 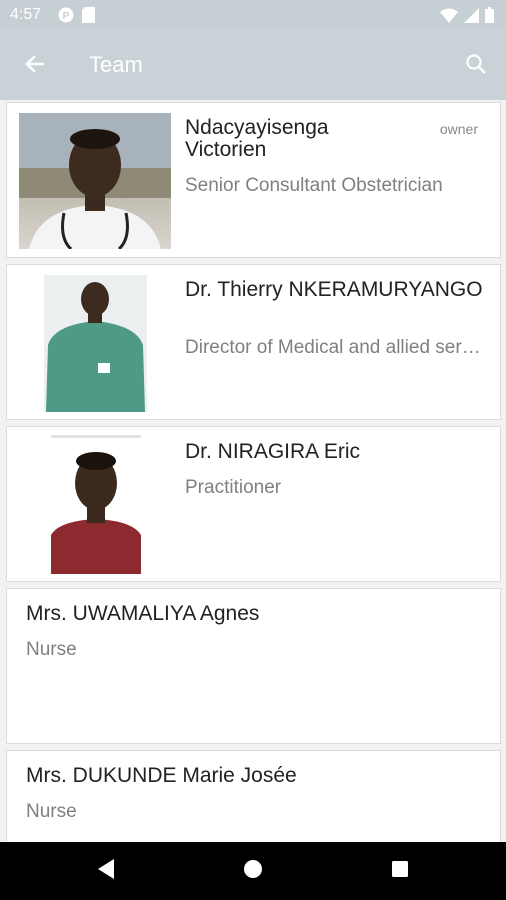 I want to click on member-name: Mrs. DUKUNDE Marie Josée, so click(x=161, y=775).